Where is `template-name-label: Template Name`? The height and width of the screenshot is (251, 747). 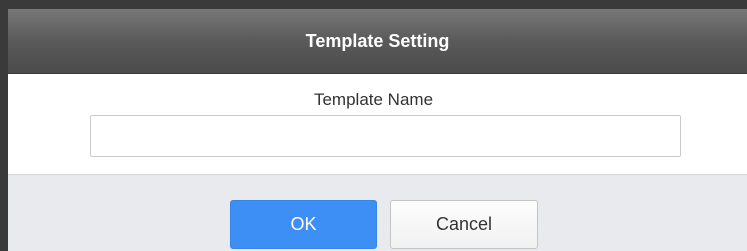
template-name-label: Template Name is located at coordinates (373, 99).